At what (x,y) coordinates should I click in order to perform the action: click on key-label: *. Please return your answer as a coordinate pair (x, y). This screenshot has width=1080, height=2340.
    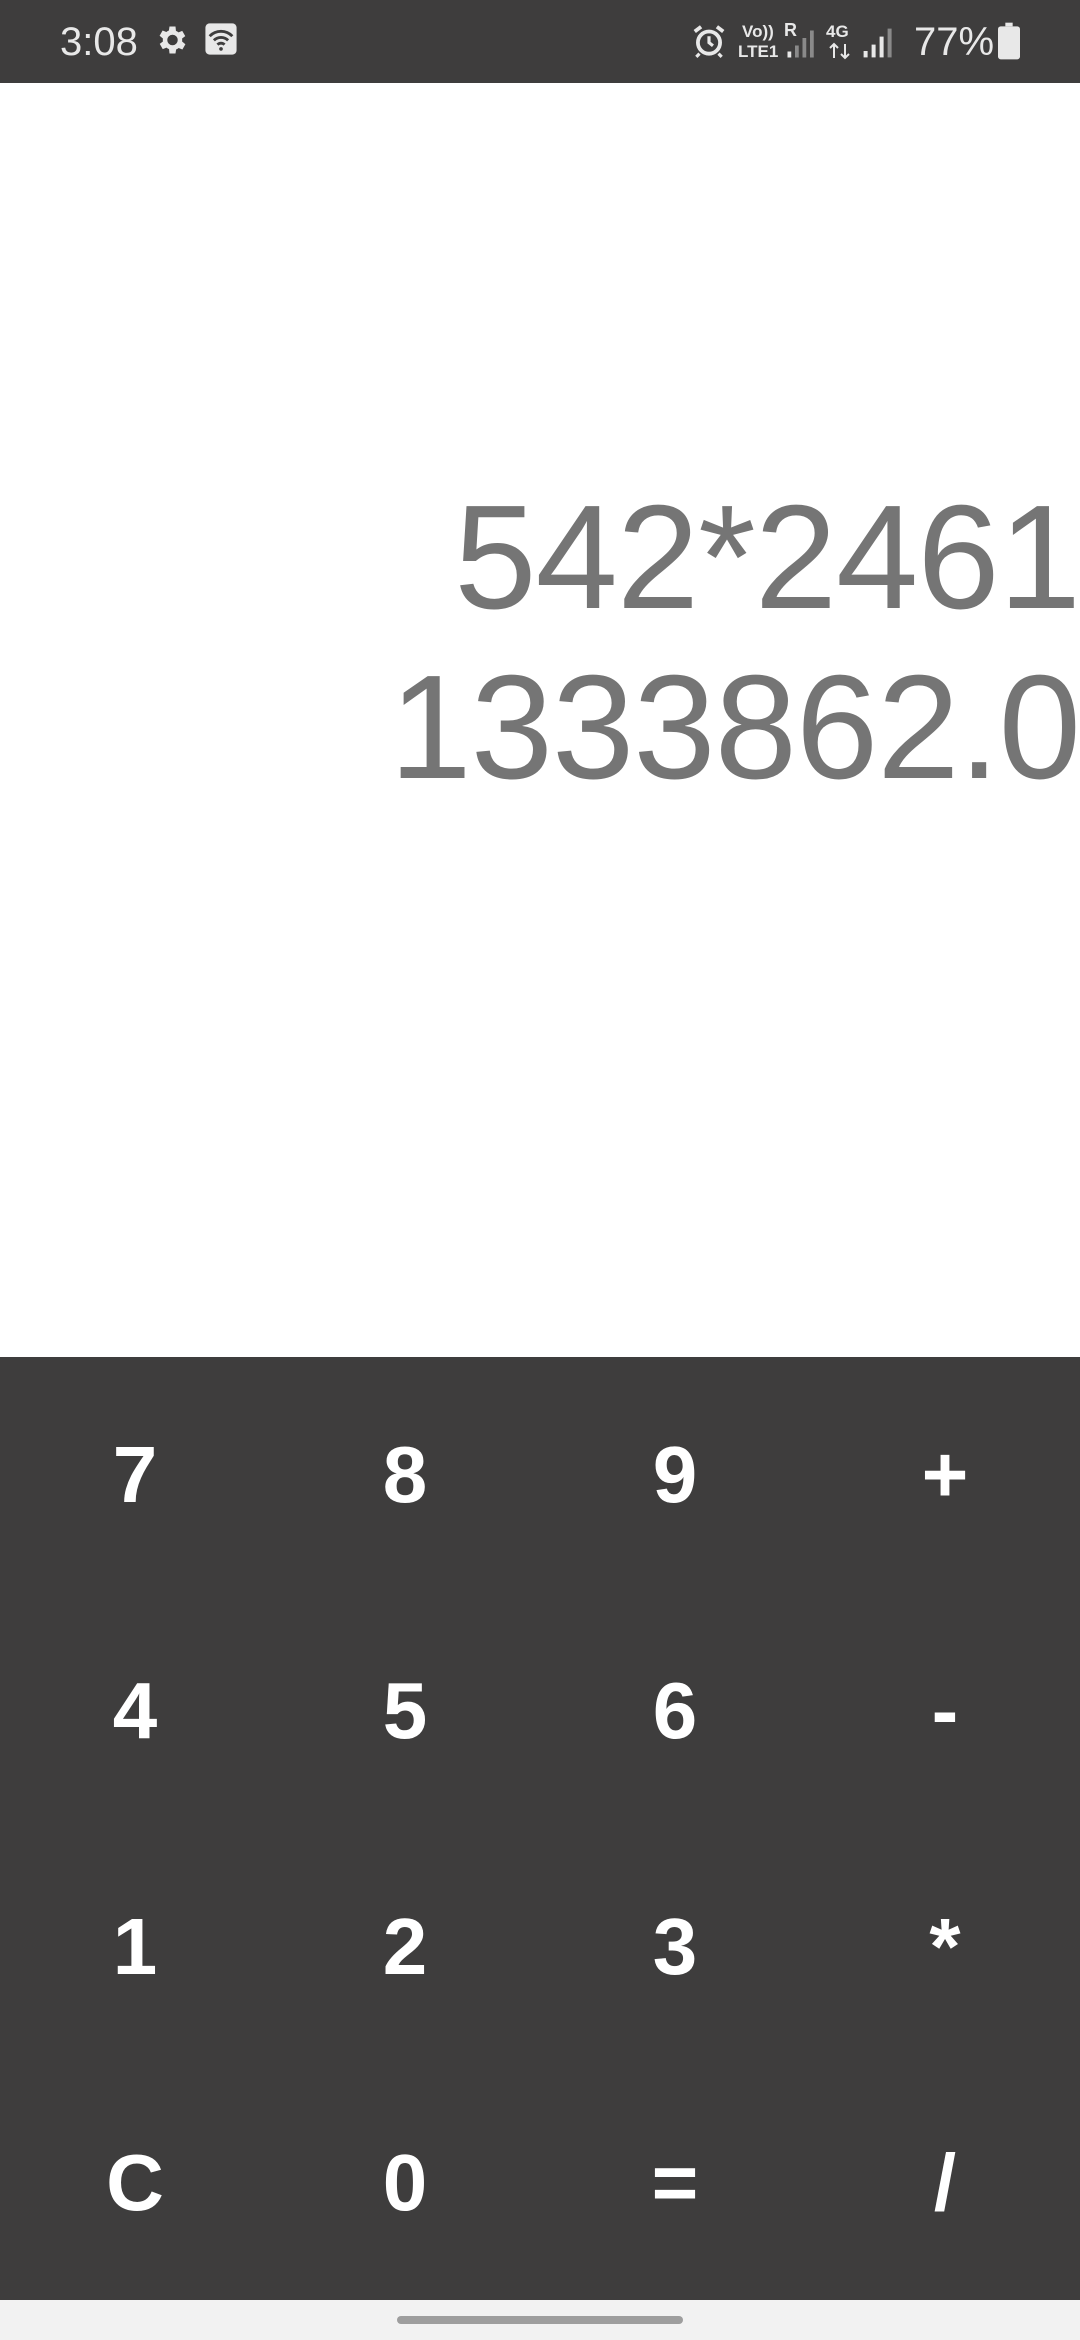
    Looking at the image, I should click on (945, 1946).